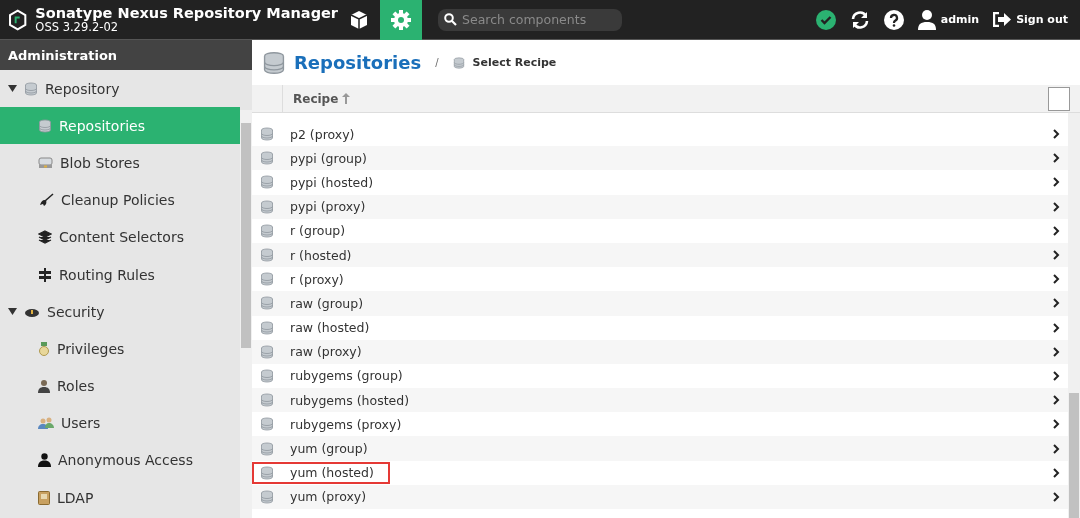 The height and width of the screenshot is (518, 1080). I want to click on sidebar-item: Blob Stores, so click(120, 163).